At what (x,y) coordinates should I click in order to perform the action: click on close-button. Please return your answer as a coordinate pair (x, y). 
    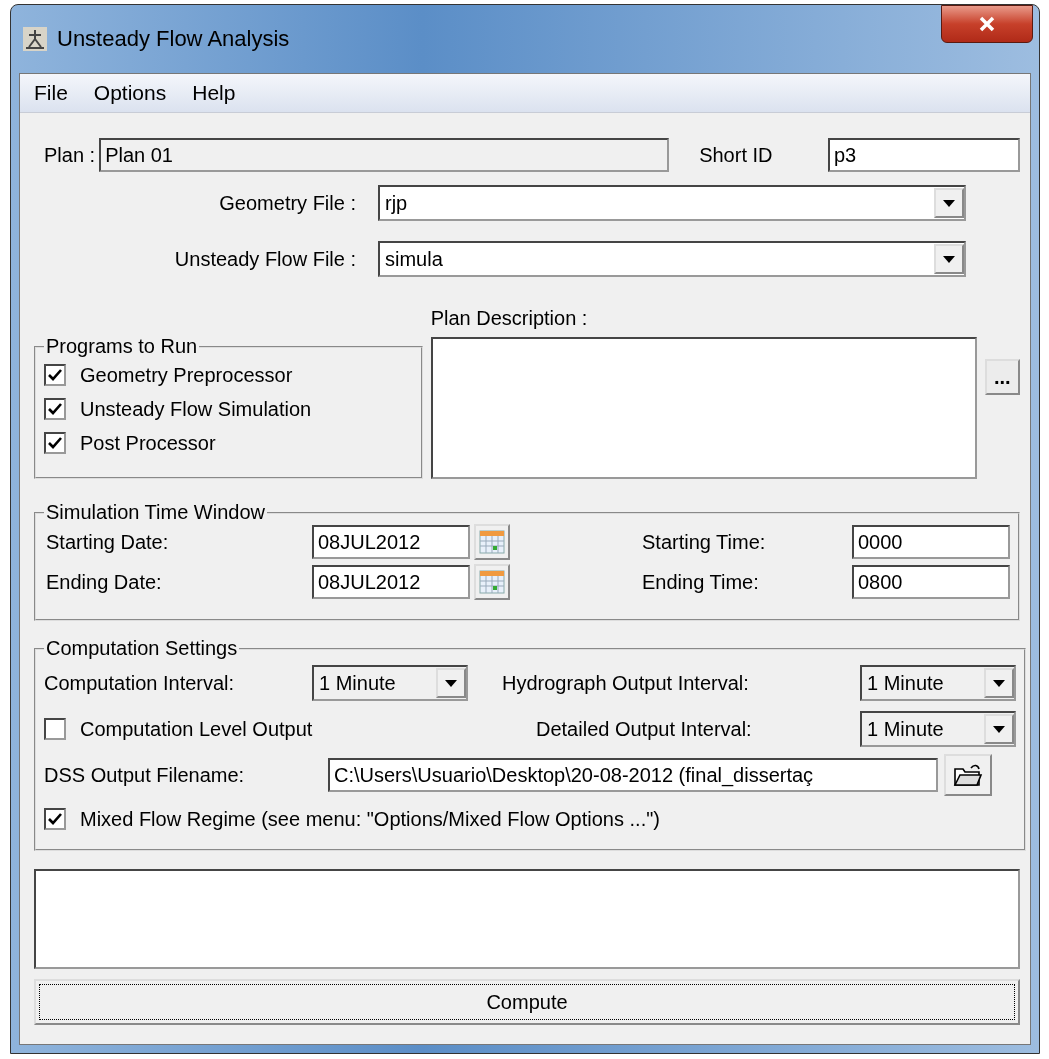
    Looking at the image, I should click on (987, 24).